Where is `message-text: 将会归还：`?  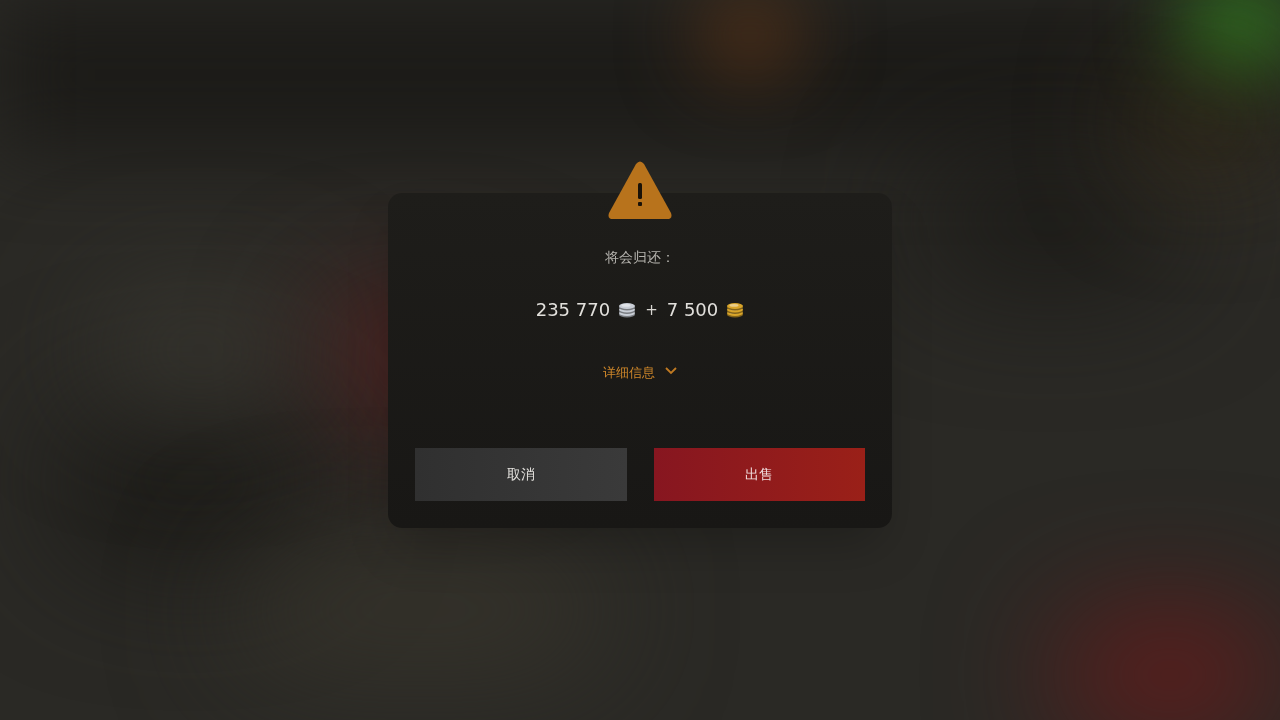 message-text: 将会归还： is located at coordinates (640, 257).